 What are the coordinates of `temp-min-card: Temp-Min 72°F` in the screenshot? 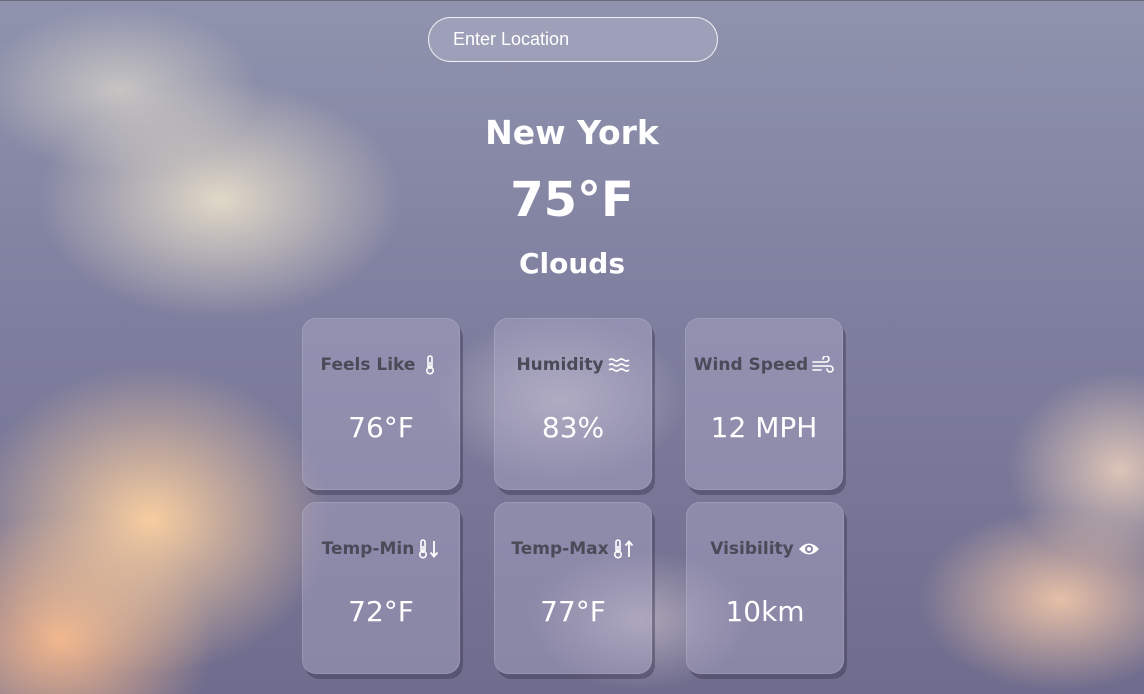 It's located at (381, 588).